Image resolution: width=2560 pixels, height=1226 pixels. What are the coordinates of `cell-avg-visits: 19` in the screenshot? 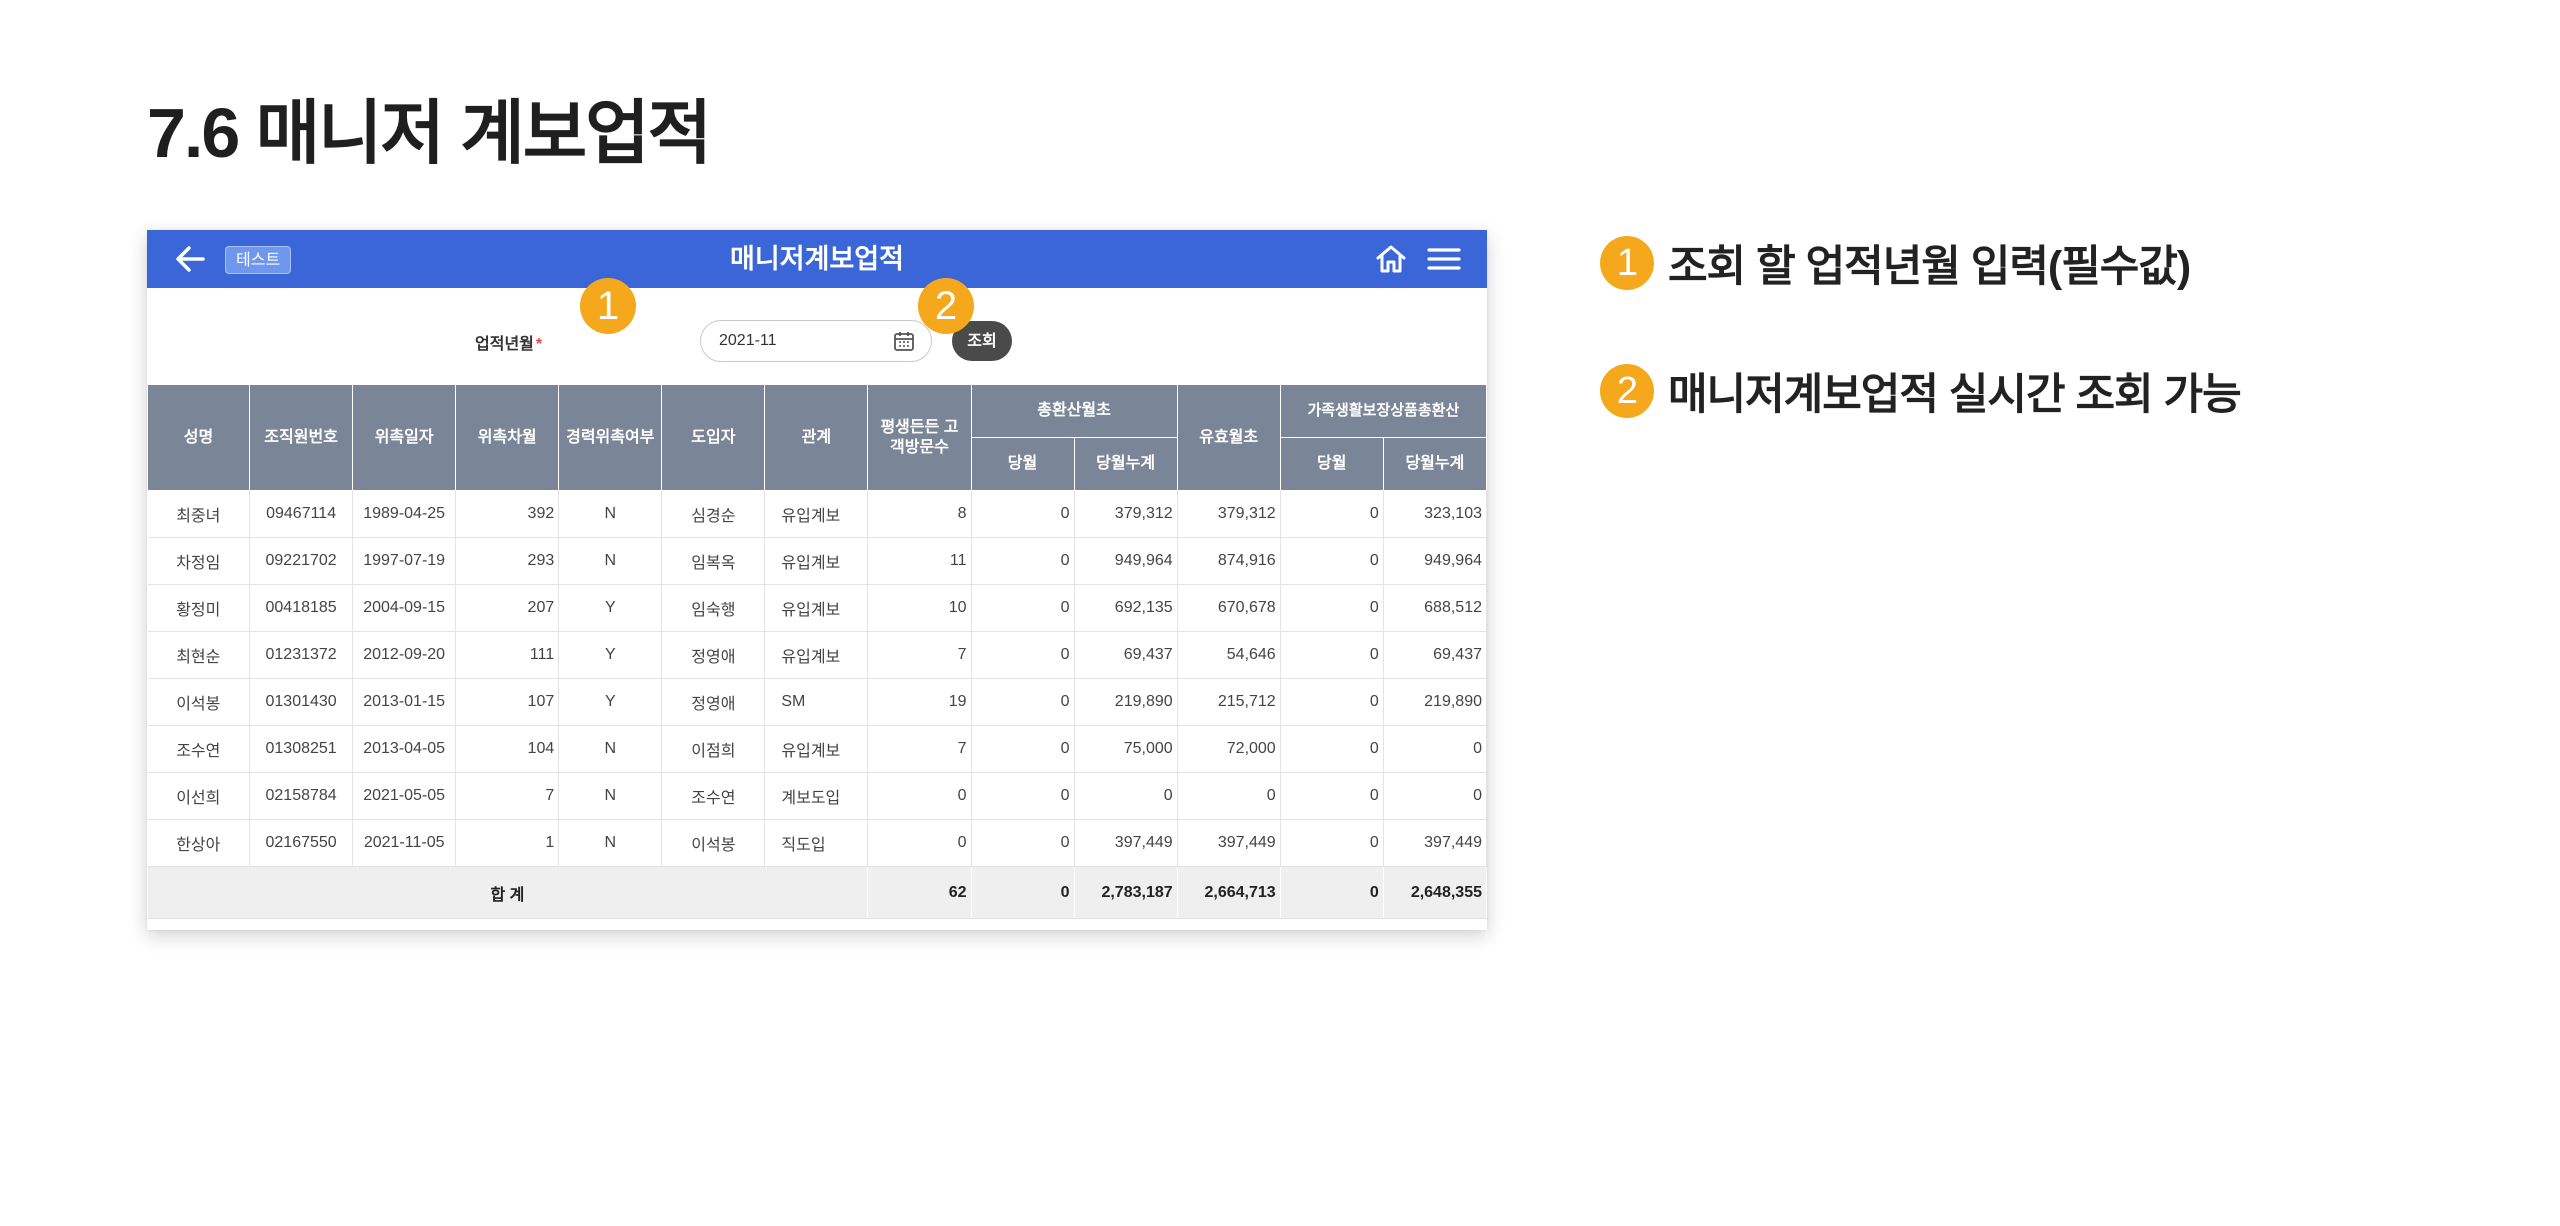 It's located at (919, 702).